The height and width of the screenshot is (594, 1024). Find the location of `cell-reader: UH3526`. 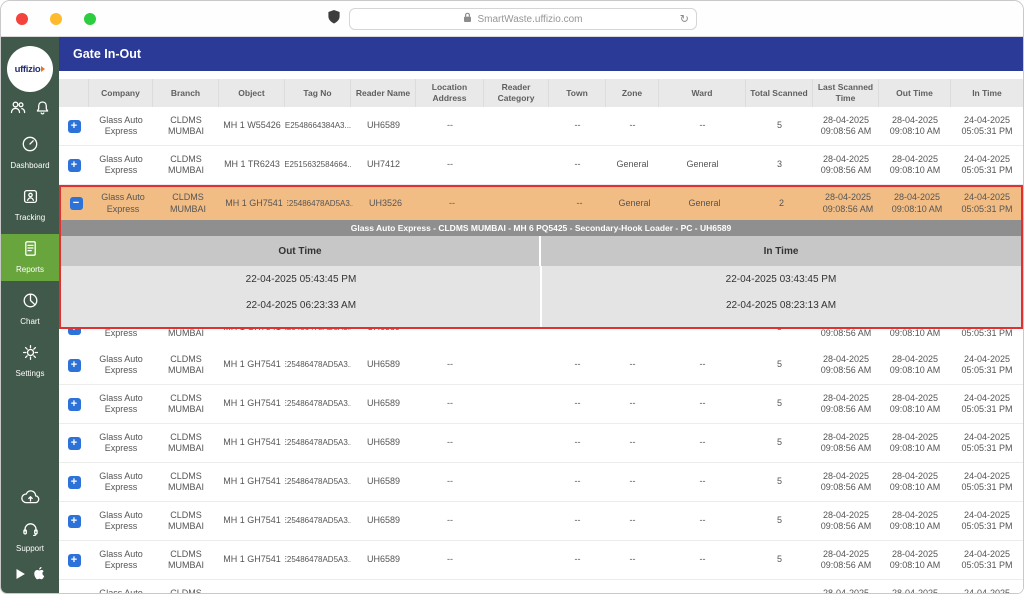

cell-reader: UH3526 is located at coordinates (385, 202).